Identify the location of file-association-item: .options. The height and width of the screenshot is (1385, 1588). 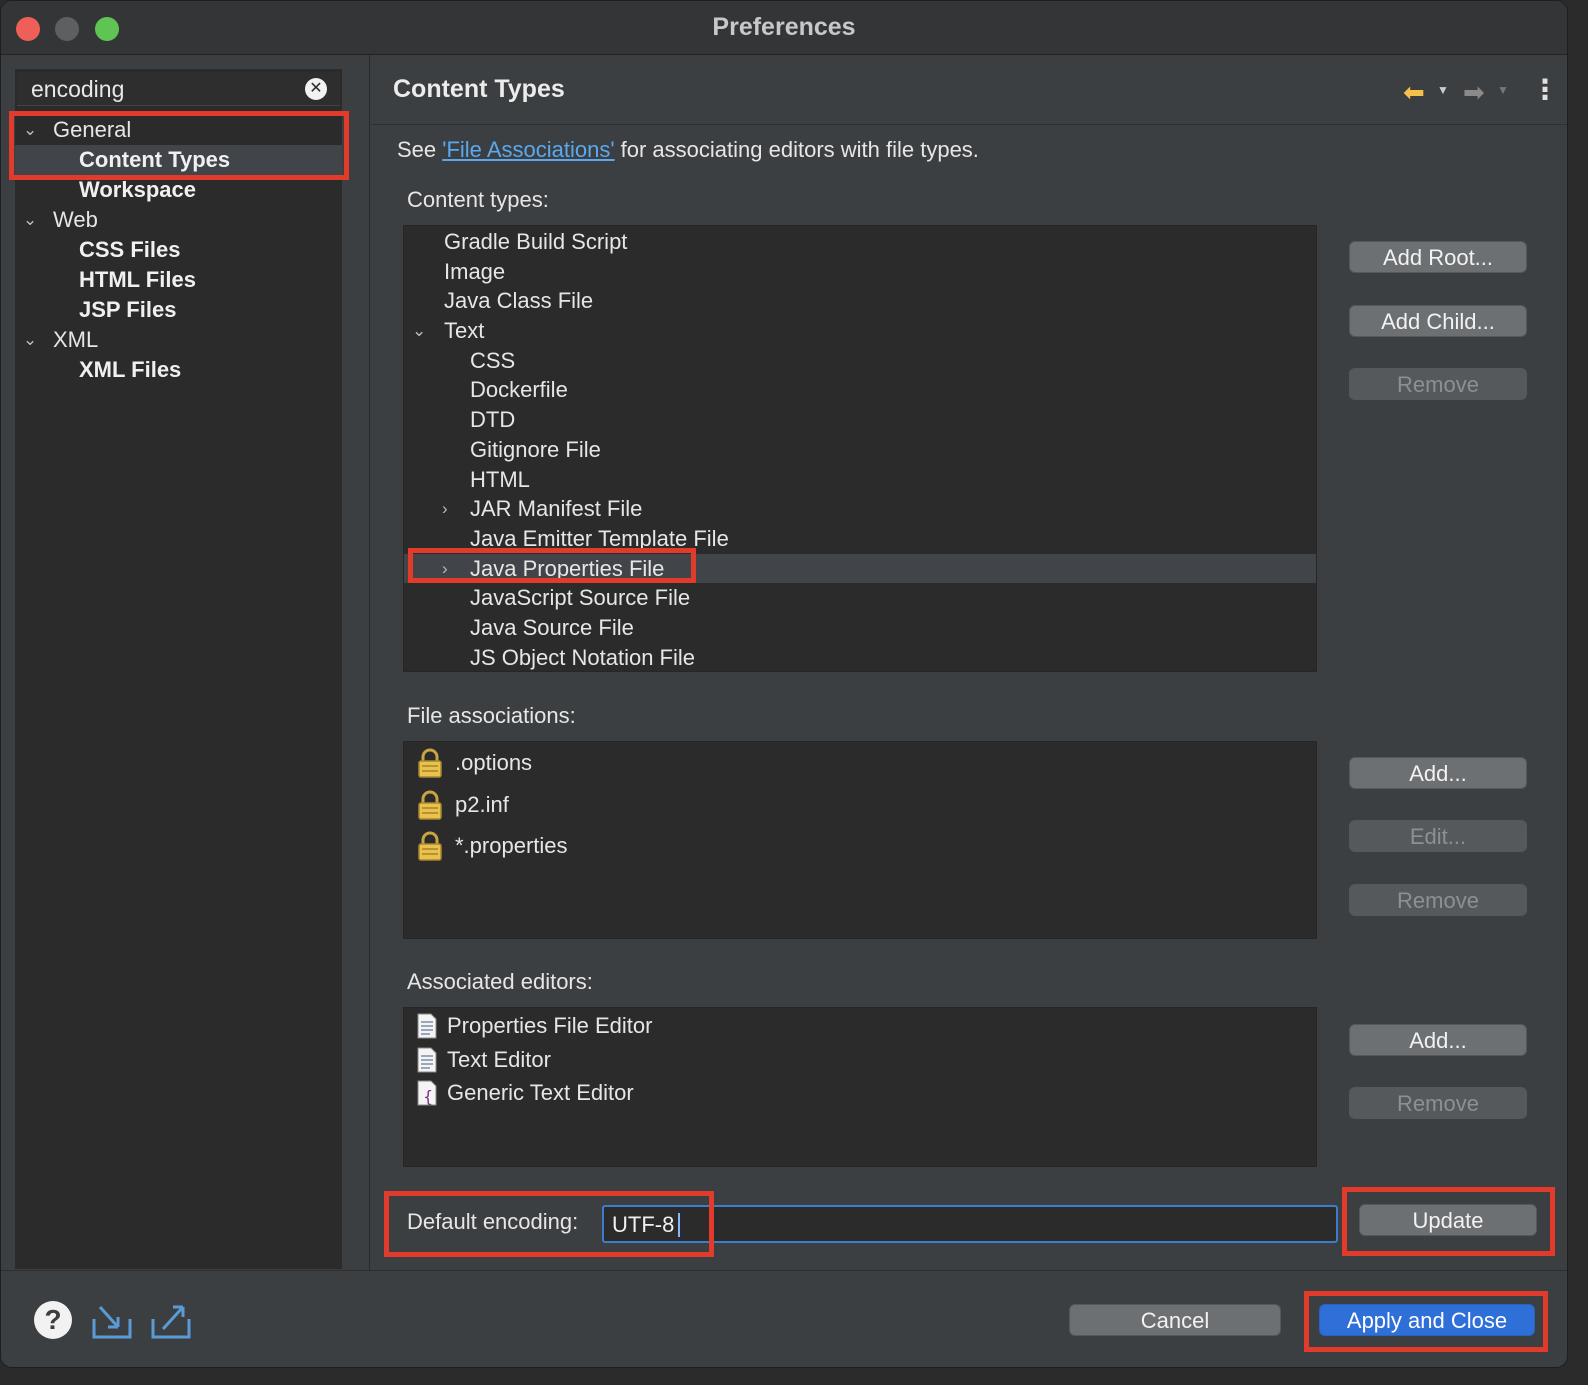
(860, 763).